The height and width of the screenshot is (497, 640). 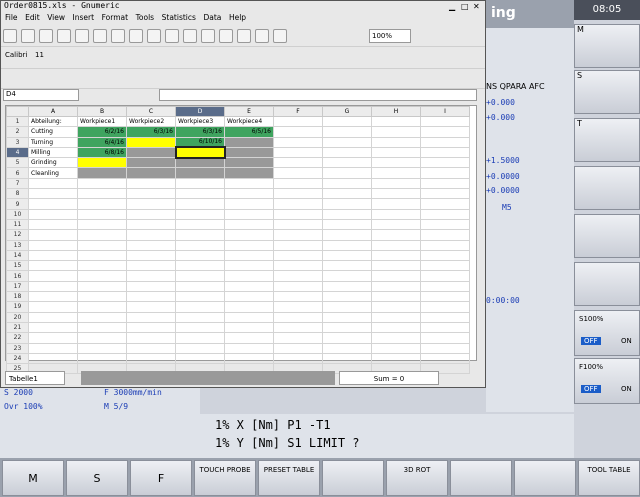 I want to click on save-icon, so click(x=46, y=36).